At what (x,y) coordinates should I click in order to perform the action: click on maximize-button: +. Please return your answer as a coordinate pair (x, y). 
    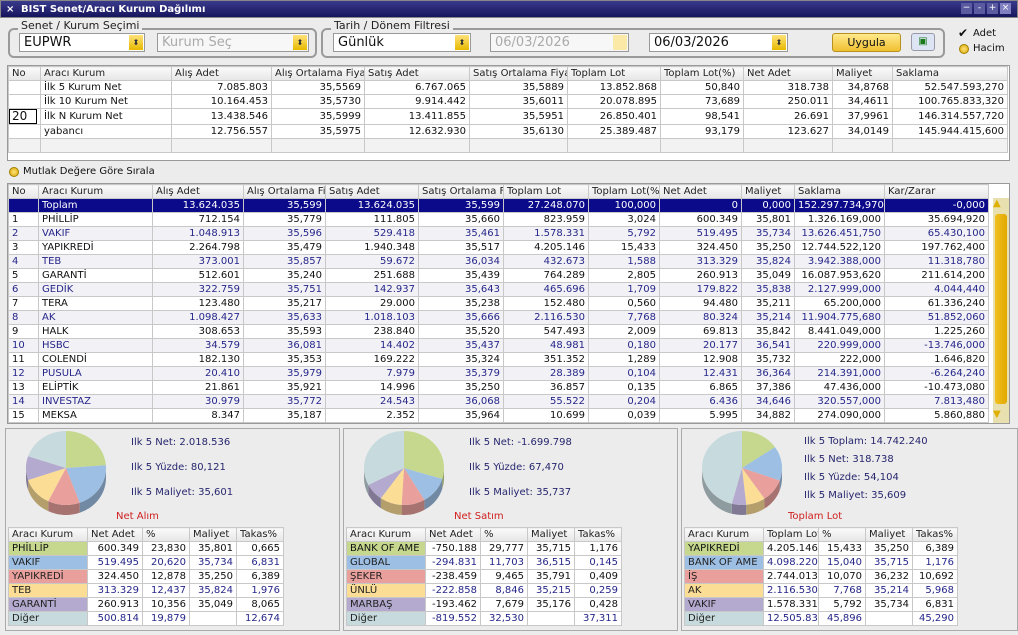
    Looking at the image, I should click on (992, 8).